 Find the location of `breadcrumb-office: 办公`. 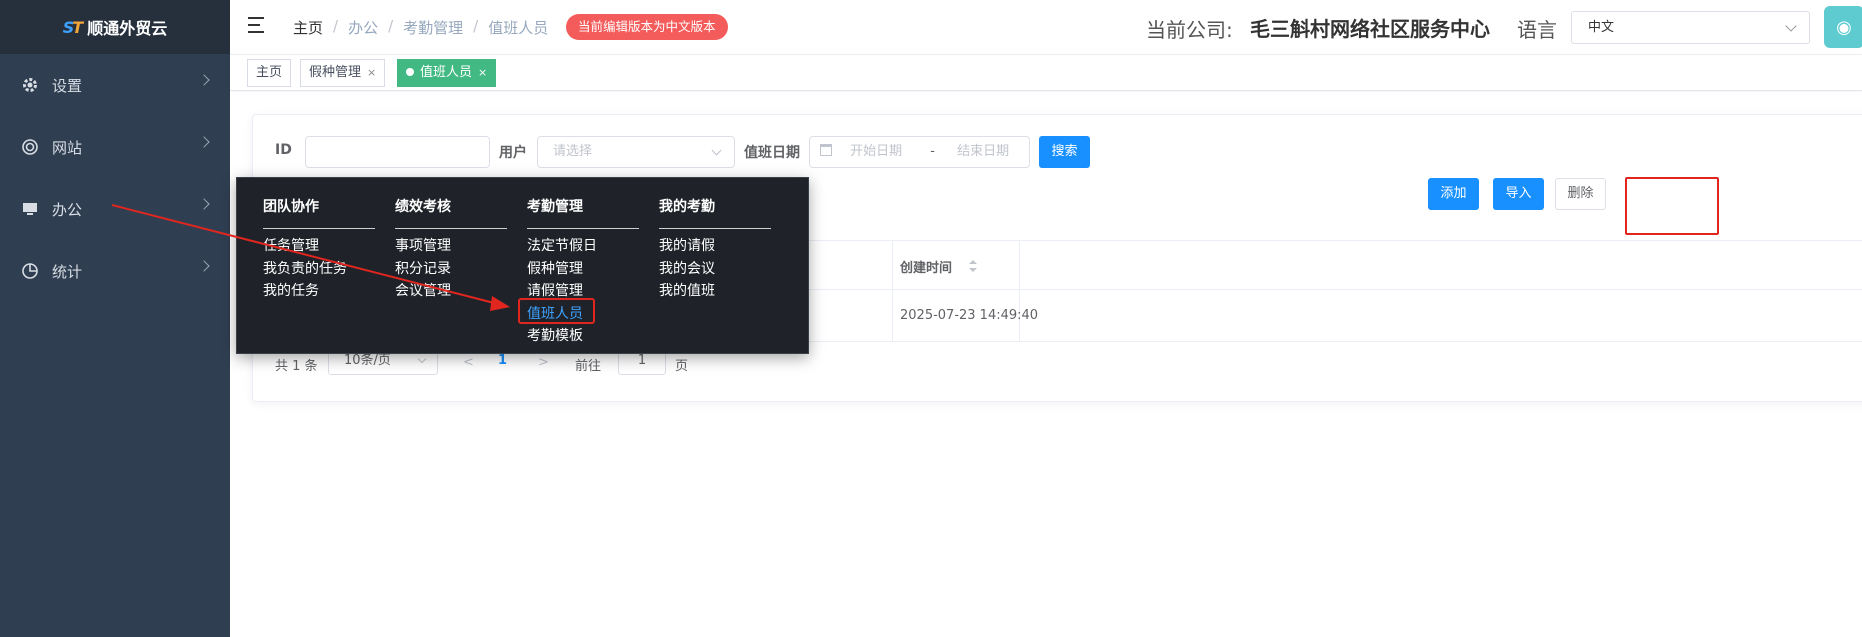

breadcrumb-office: 办公 is located at coordinates (363, 27).